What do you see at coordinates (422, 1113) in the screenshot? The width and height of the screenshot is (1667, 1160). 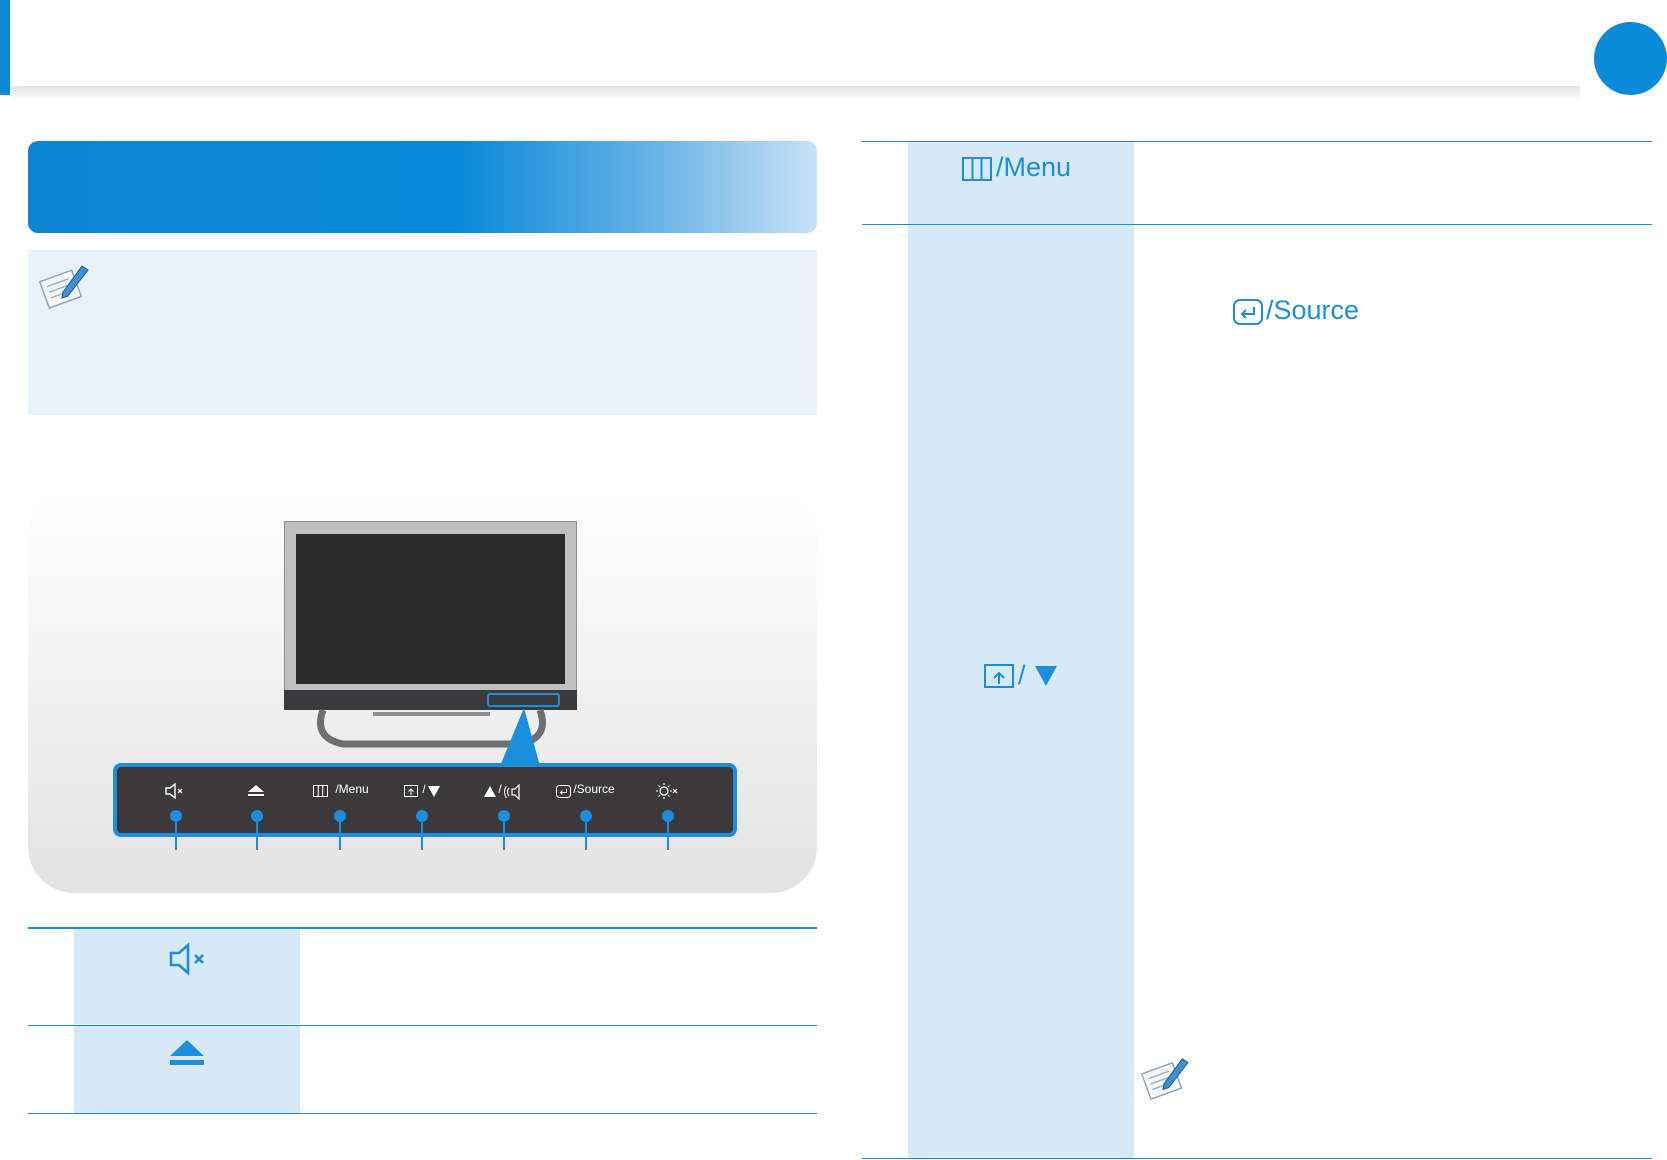 I see `left-table-bottom-rule` at bounding box center [422, 1113].